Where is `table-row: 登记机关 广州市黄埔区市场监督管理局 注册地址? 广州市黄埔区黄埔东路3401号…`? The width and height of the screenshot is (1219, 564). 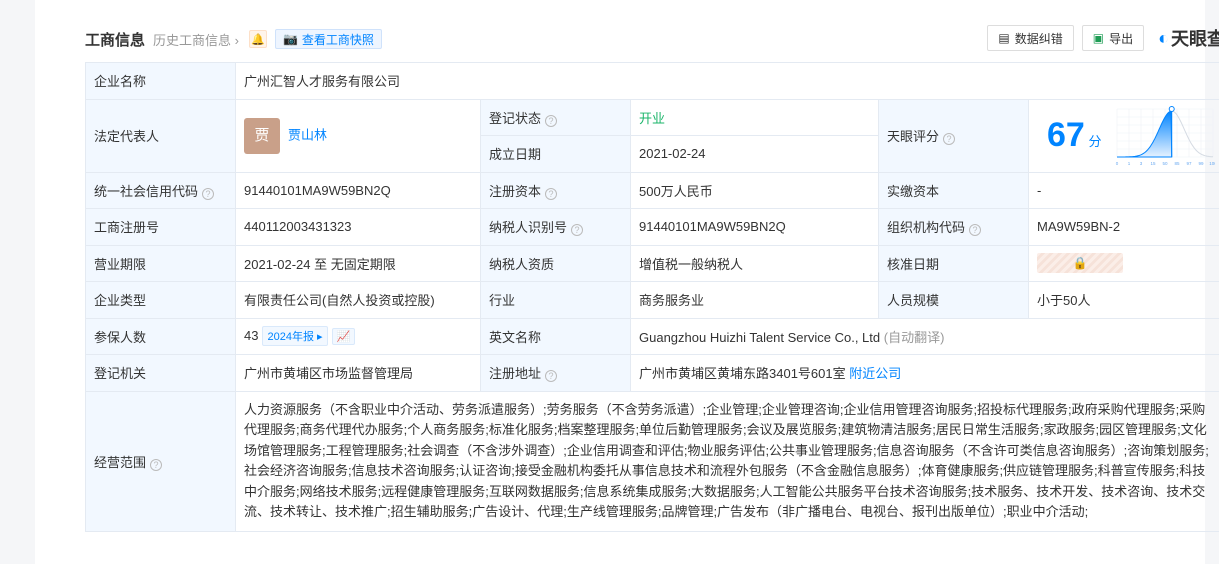 table-row: 登记机关 广州市黄埔区市场监督管理局 注册地址? 广州市黄埔区黄埔东路3401号… is located at coordinates (652, 373).